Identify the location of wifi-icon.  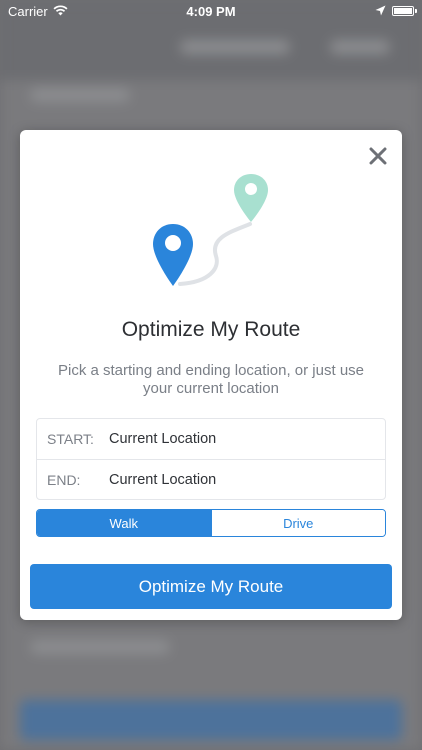
(60, 11).